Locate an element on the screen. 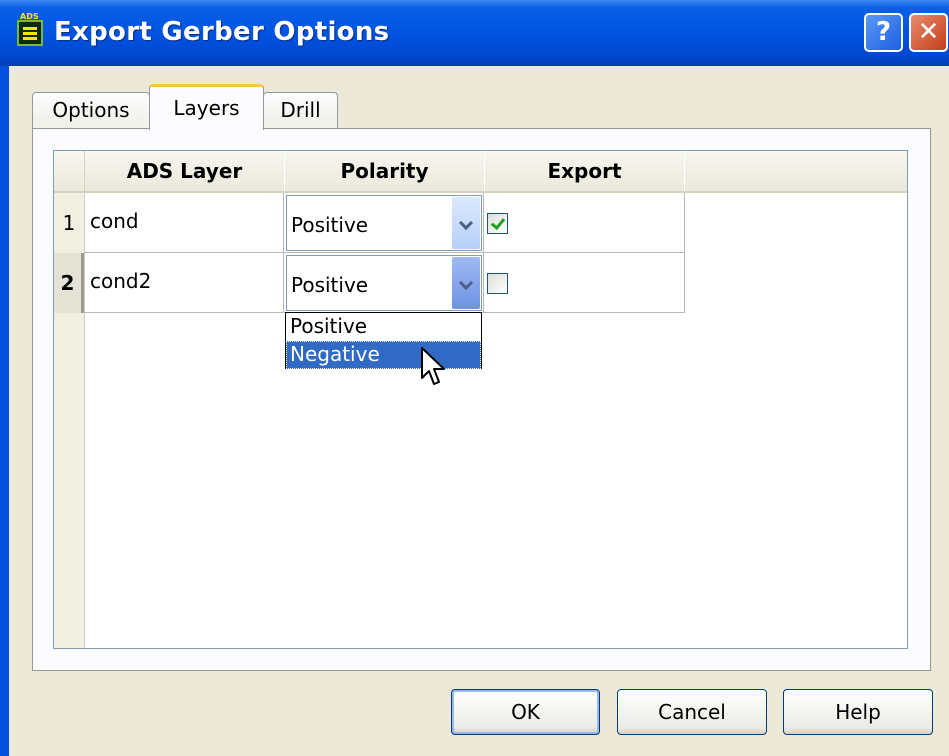 This screenshot has width=949, height=756. layer-name-cell: cond is located at coordinates (184, 223).